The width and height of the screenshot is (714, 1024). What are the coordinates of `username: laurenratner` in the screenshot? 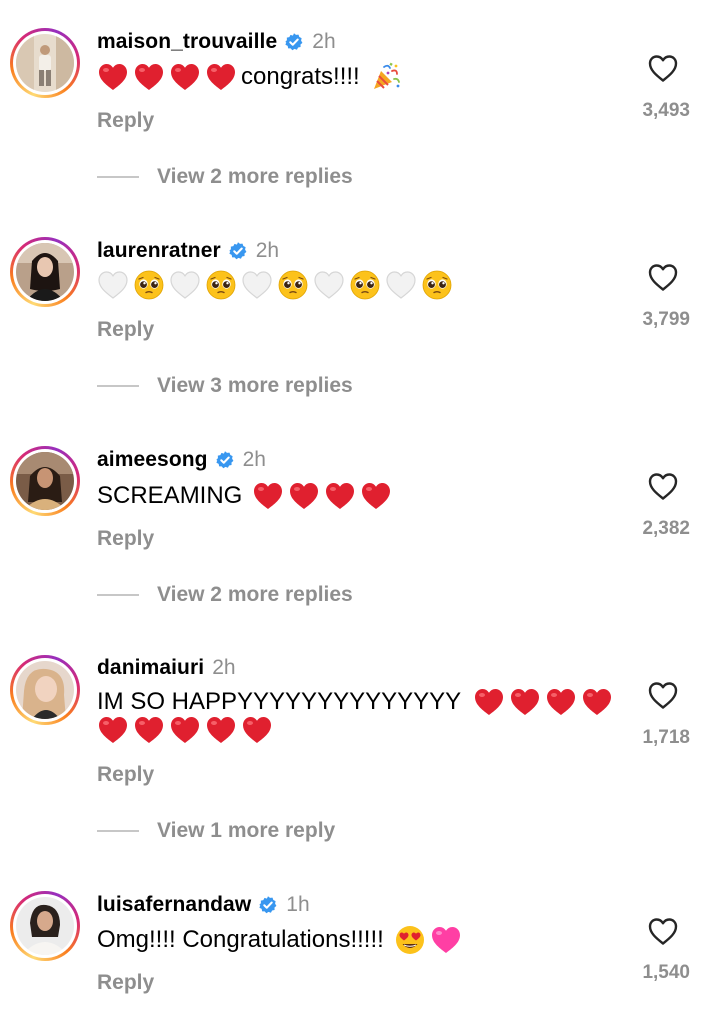 It's located at (159, 251).